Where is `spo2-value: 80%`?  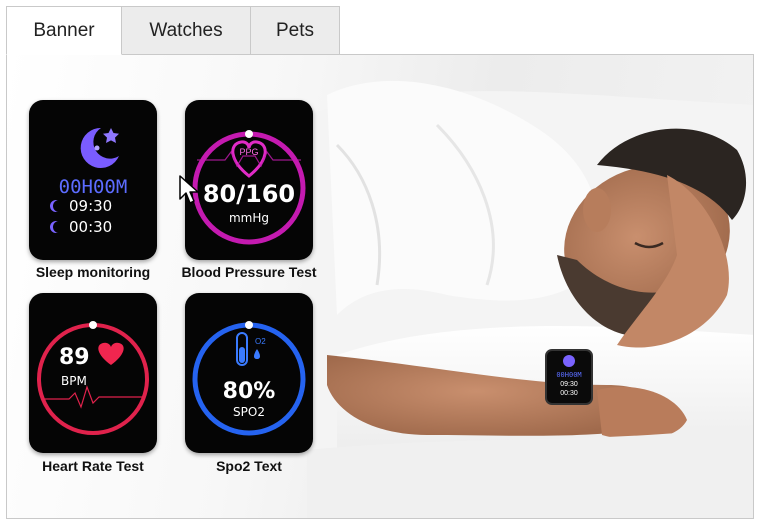
spo2-value: 80% is located at coordinates (249, 391).